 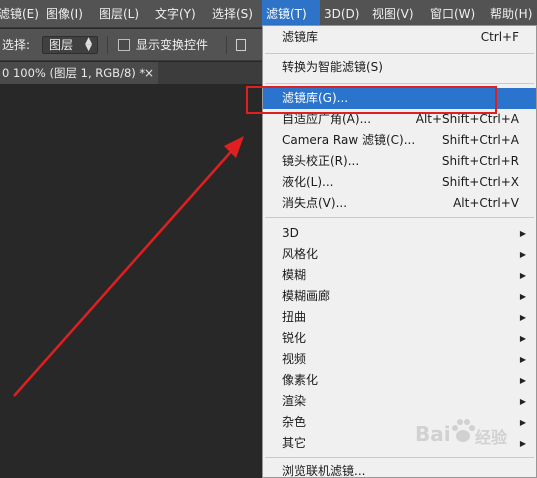 What do you see at coordinates (399, 359) in the screenshot?
I see `filter-menu-item-video: 视频 ▶` at bounding box center [399, 359].